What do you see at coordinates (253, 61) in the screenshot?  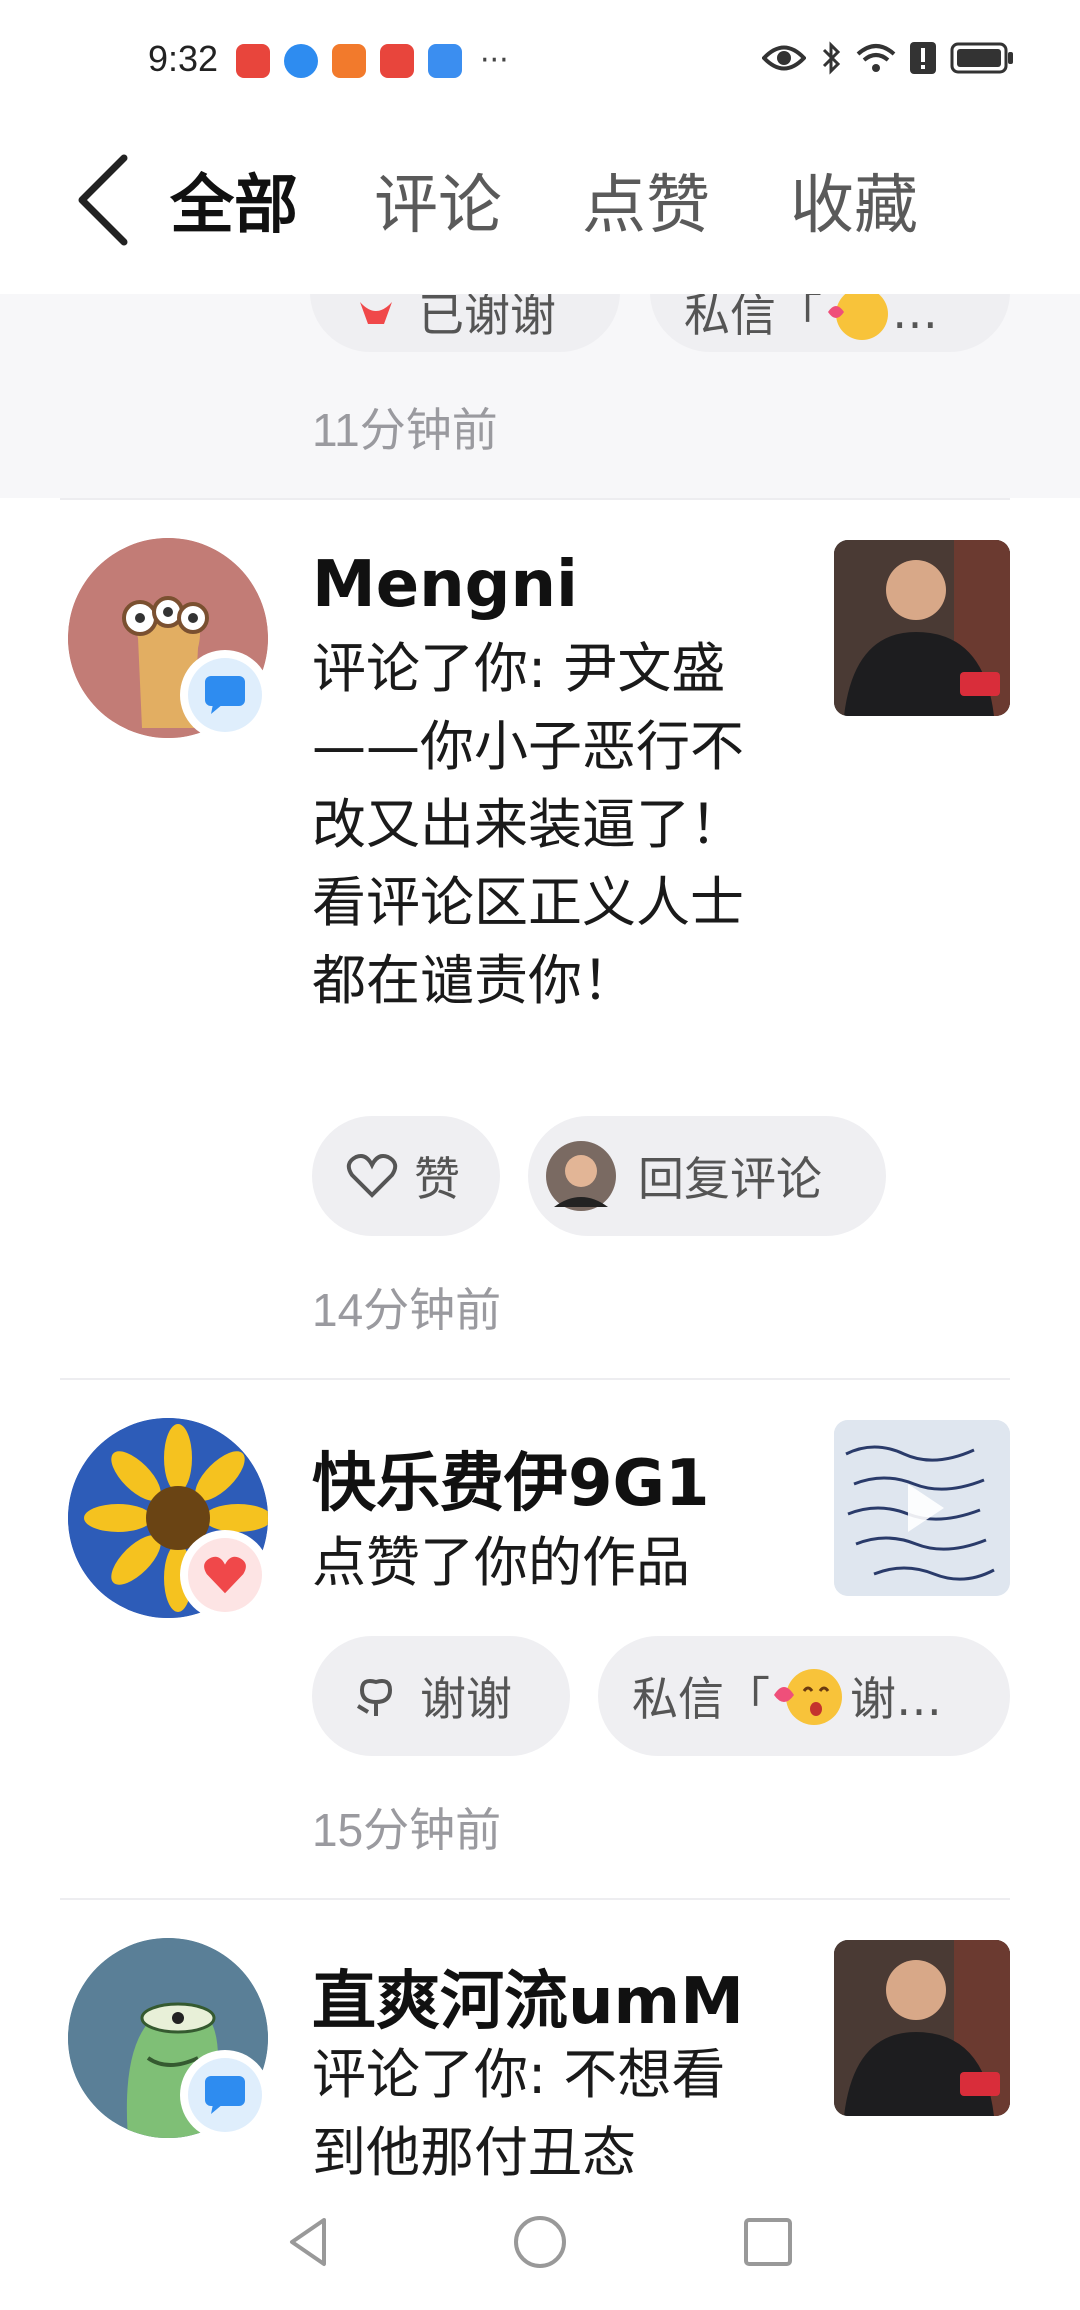 I see `huawei-store-icon` at bounding box center [253, 61].